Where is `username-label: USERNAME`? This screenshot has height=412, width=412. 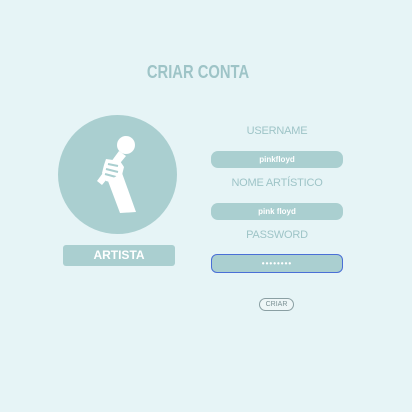
username-label: USERNAME is located at coordinates (277, 131).